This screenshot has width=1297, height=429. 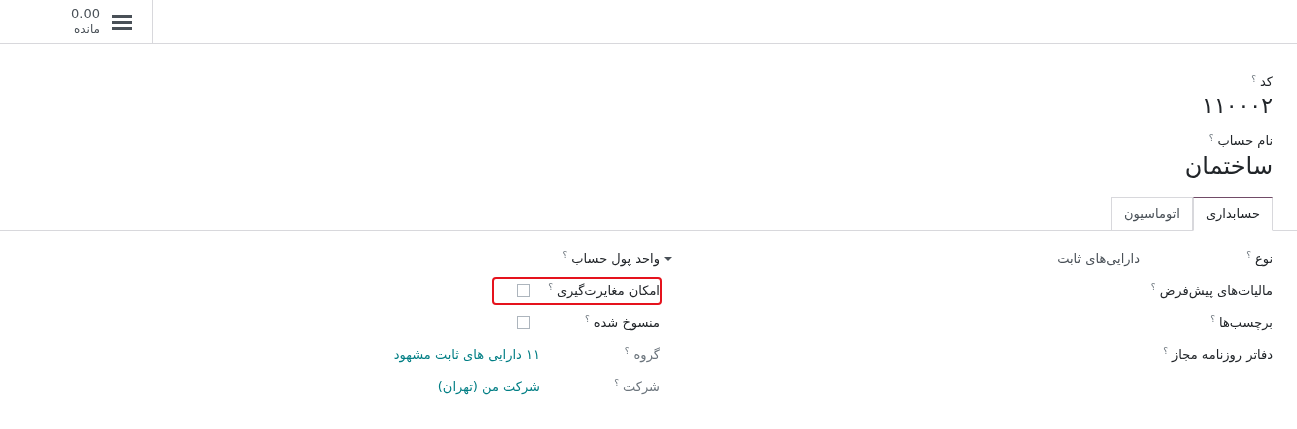 I want to click on field-label: مالیات‌های پیش‌فرض $^{؟}$, so click(x=1211, y=291).